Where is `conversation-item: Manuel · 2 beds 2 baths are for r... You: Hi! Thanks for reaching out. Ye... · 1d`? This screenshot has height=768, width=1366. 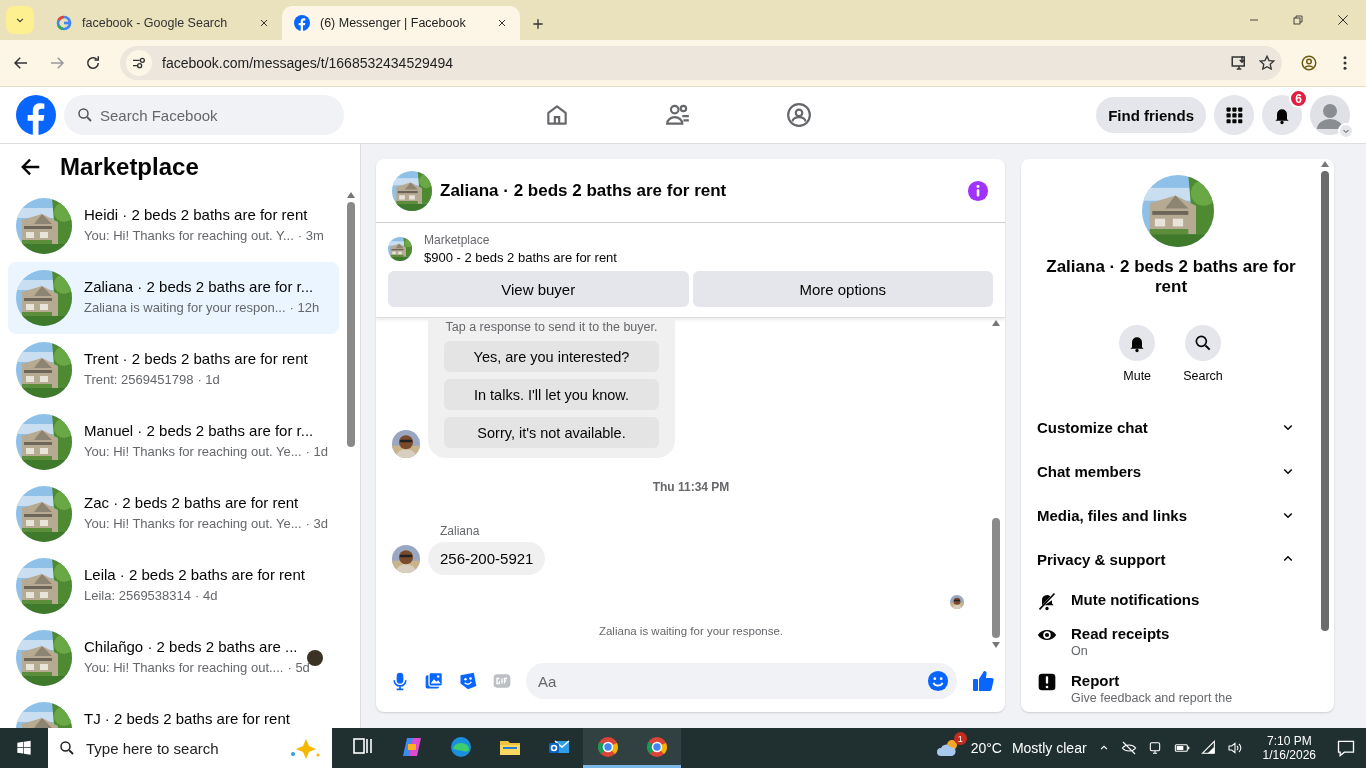 conversation-item: Manuel · 2 beds 2 baths are for r... You: Hi! Thanks for reaching out. Ye... · 1d is located at coordinates (173, 442).